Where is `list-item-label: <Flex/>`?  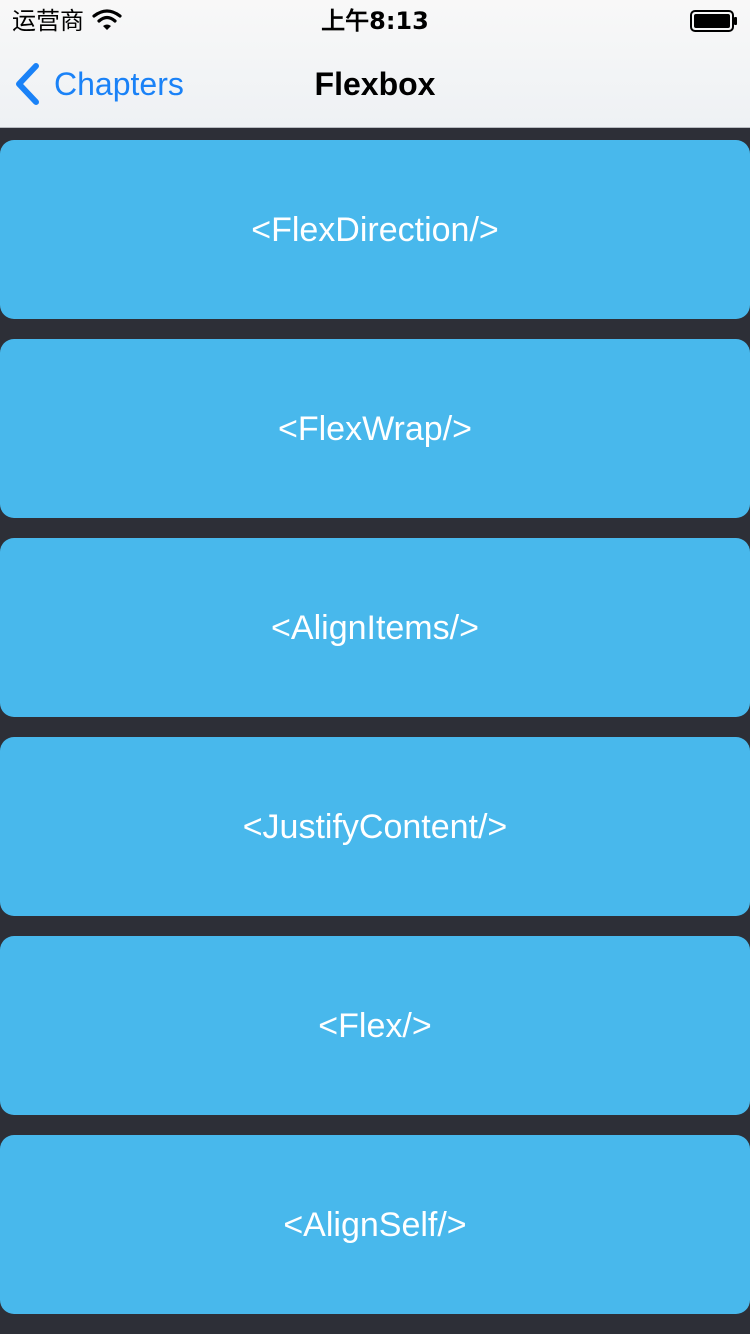 list-item-label: <Flex/> is located at coordinates (375, 1025).